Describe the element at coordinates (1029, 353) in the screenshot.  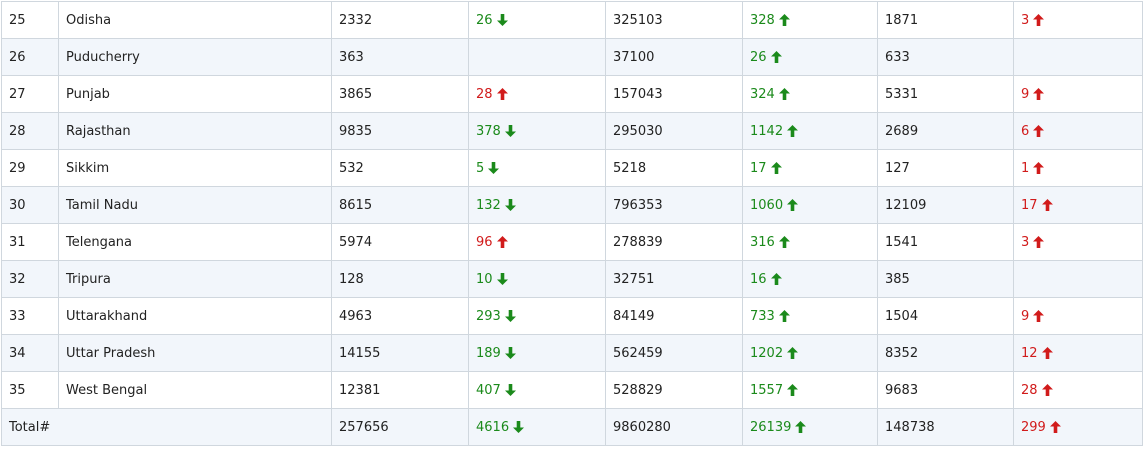
I see `deaths-change-cell-value: 12` at that location.